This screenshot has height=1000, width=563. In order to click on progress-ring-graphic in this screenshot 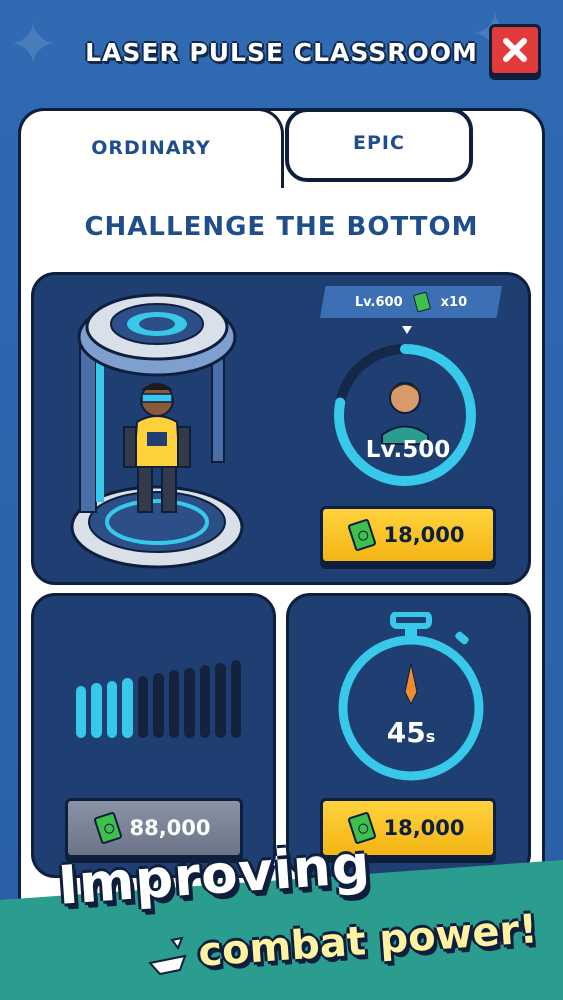, I will do `click(405, 415)`.